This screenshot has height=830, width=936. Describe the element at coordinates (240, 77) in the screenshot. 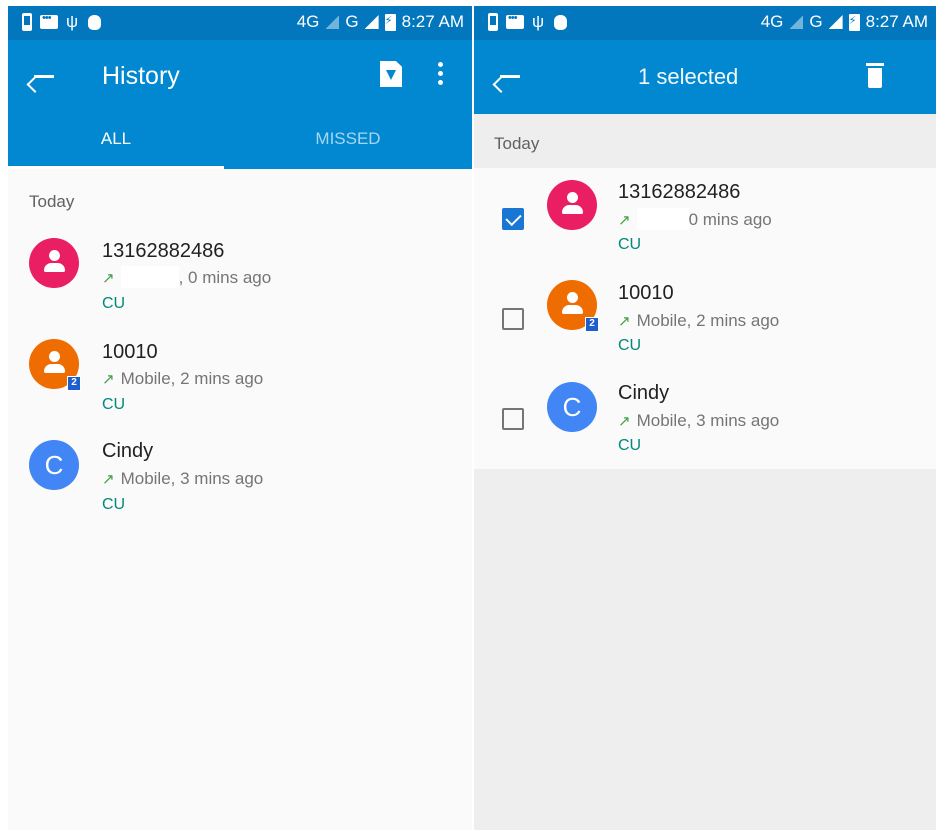

I see `app-bar: History` at that location.